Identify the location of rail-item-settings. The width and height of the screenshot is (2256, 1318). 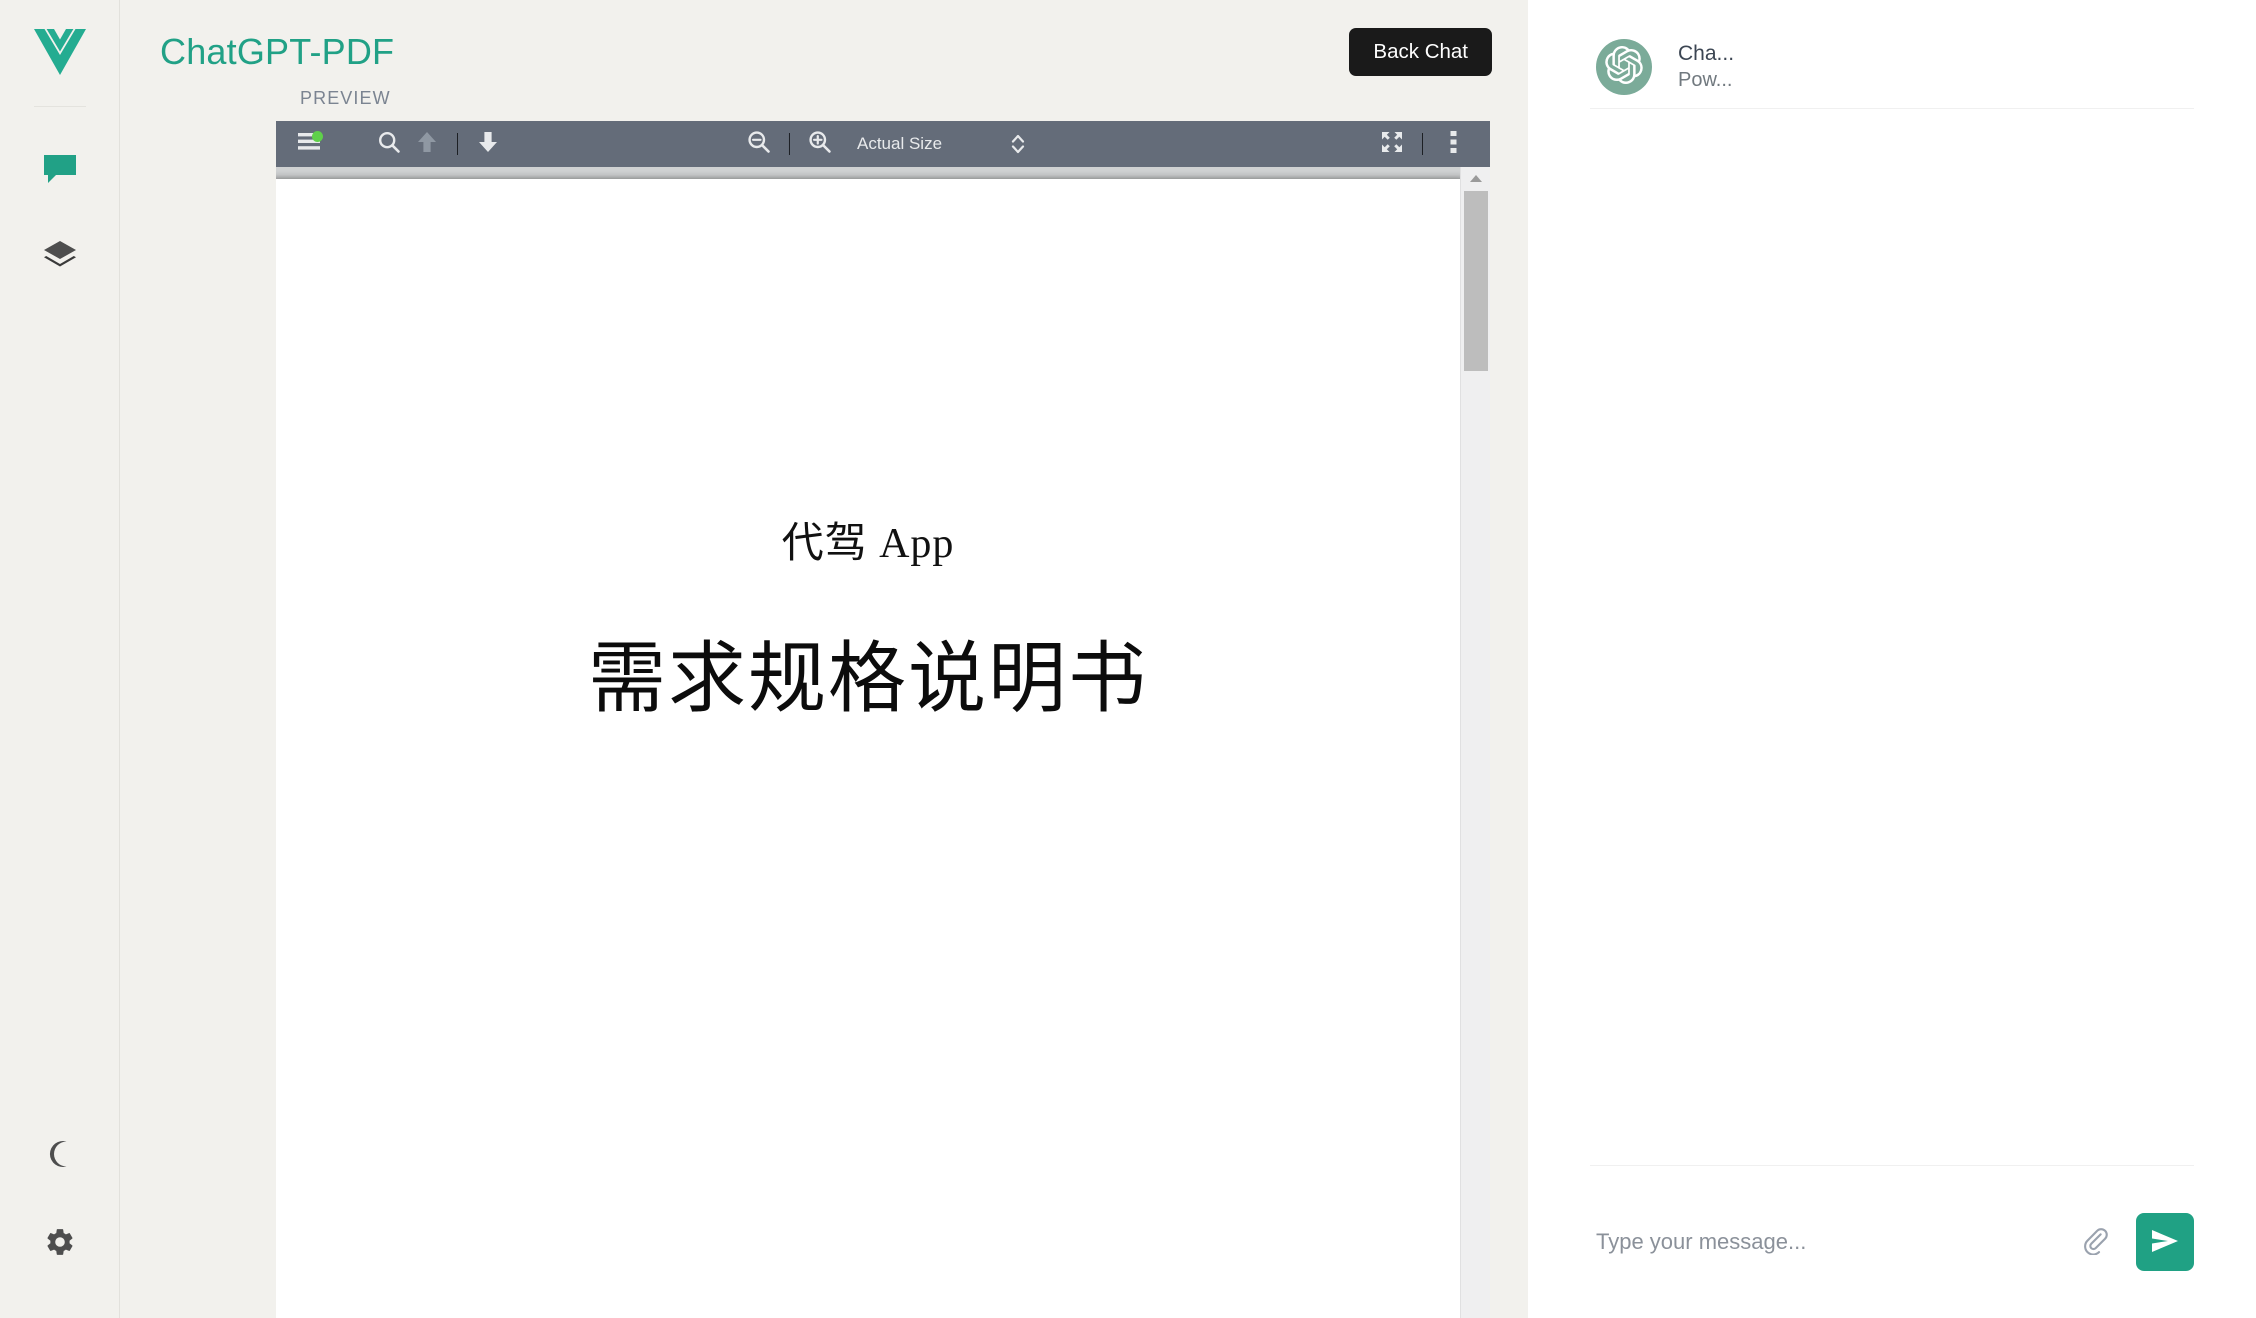
(60, 1244).